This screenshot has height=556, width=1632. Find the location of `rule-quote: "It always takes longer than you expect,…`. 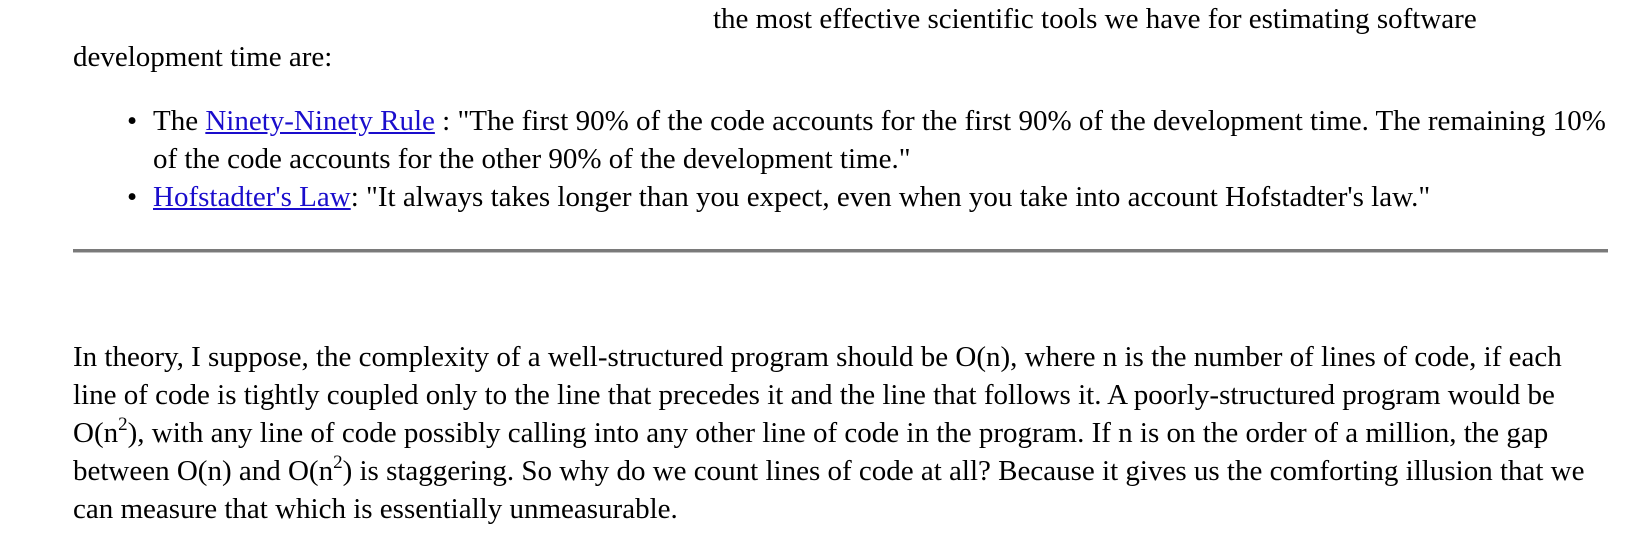

rule-quote: "It always takes longer than you expect,… is located at coordinates (898, 197).